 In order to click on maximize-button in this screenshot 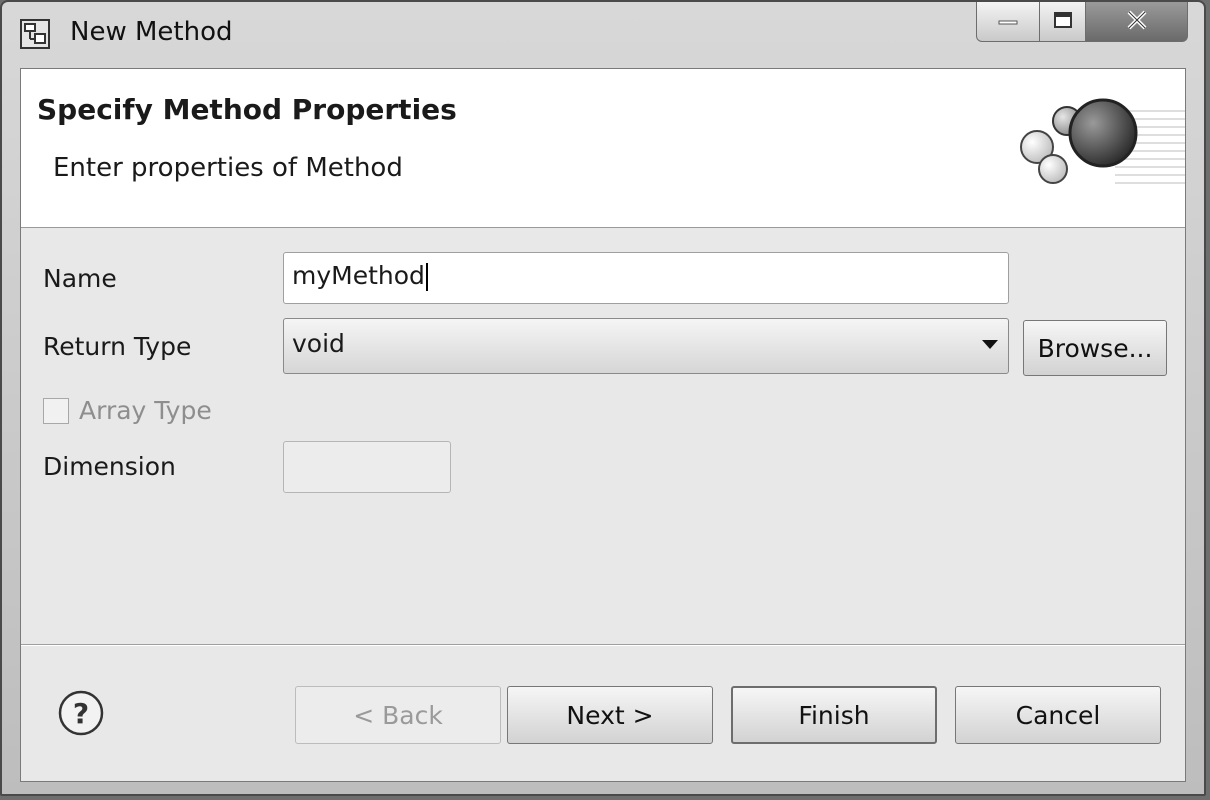, I will do `click(1063, 22)`.